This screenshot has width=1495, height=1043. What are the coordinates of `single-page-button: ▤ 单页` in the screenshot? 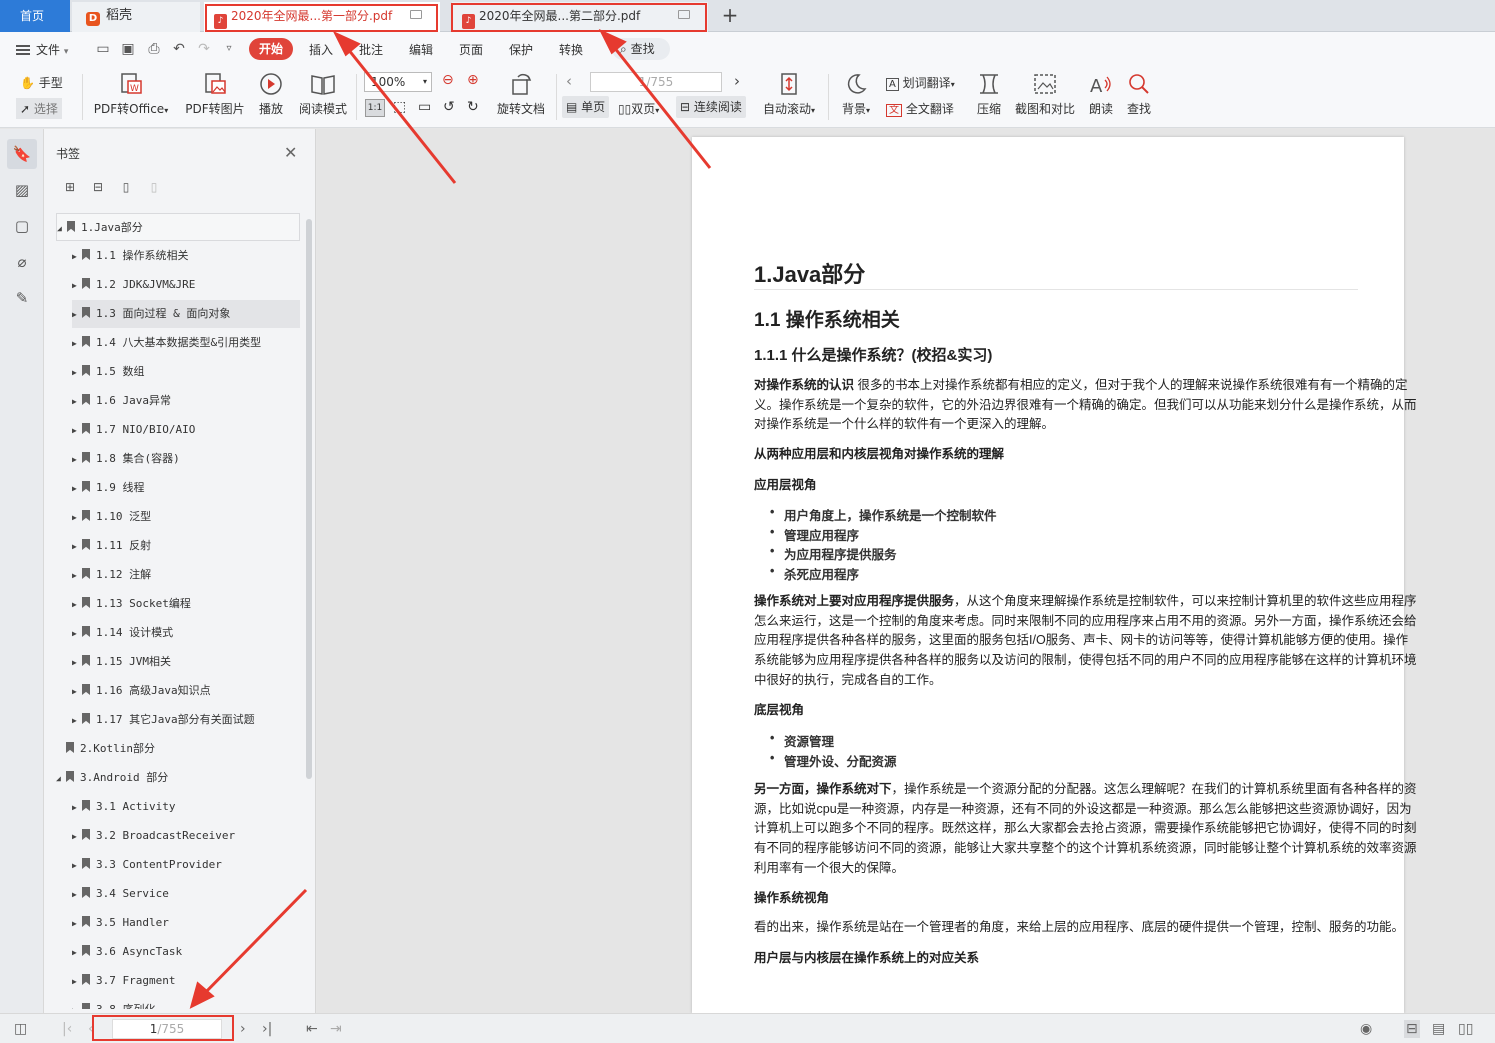 It's located at (586, 107).